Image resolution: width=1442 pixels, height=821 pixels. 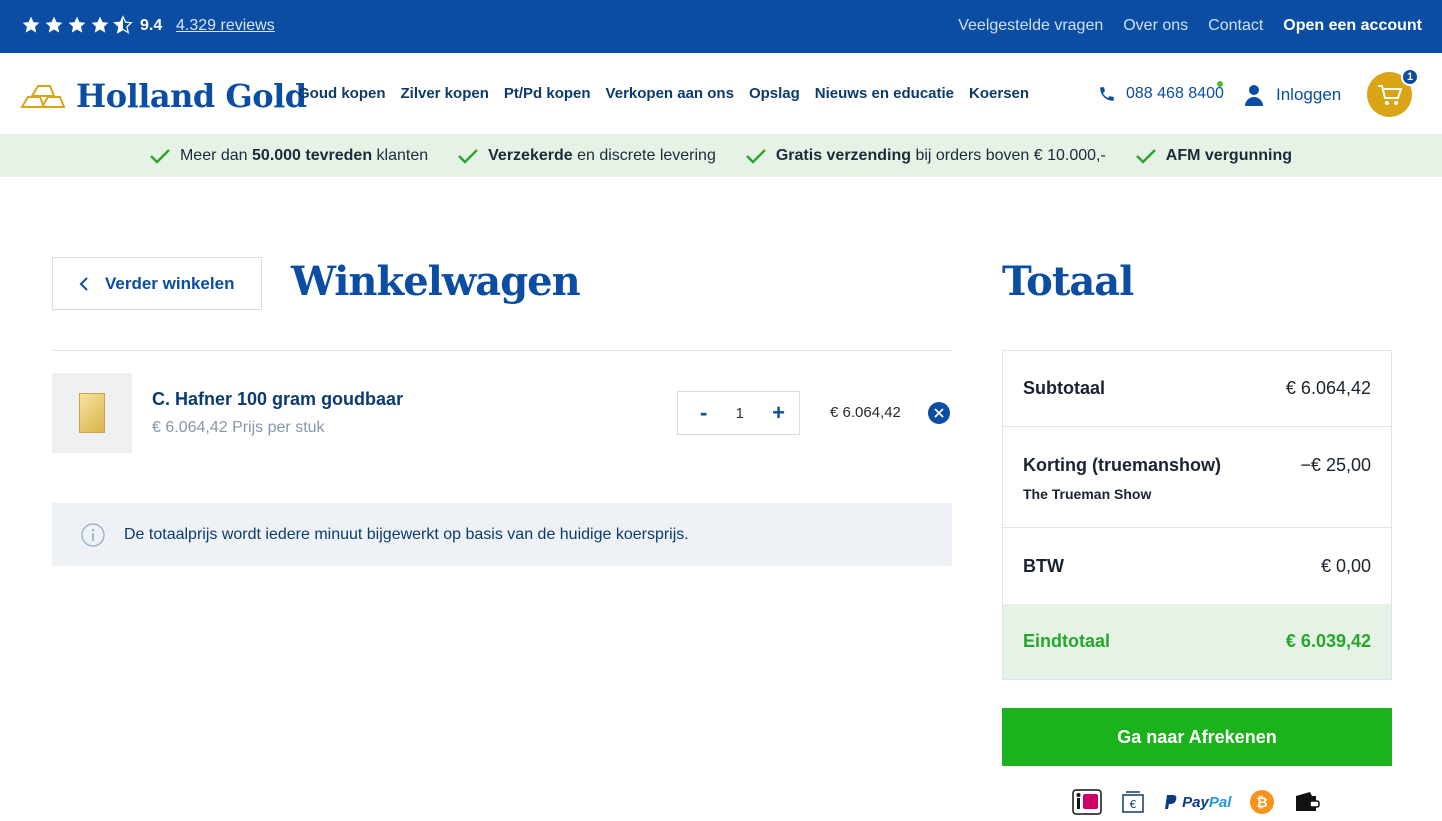 I want to click on usp-bold: Gratis verzending, so click(x=843, y=155).